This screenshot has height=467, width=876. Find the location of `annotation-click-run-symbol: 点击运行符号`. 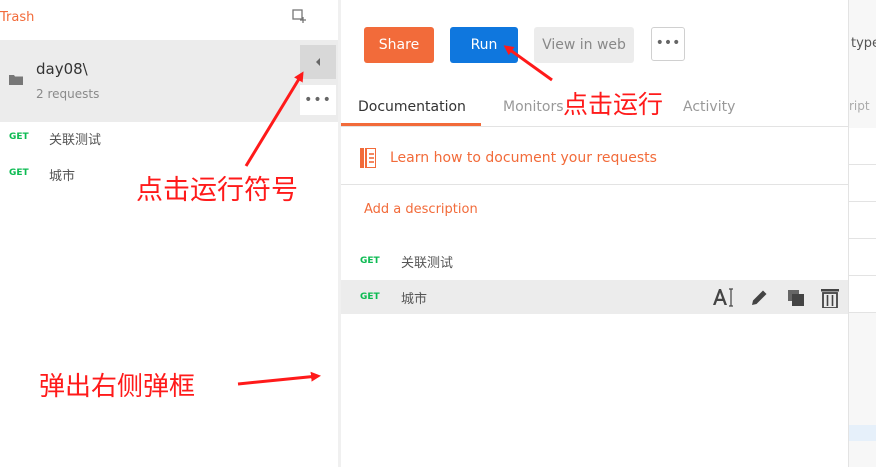

annotation-click-run-symbol: 点击运行符号 is located at coordinates (217, 190).